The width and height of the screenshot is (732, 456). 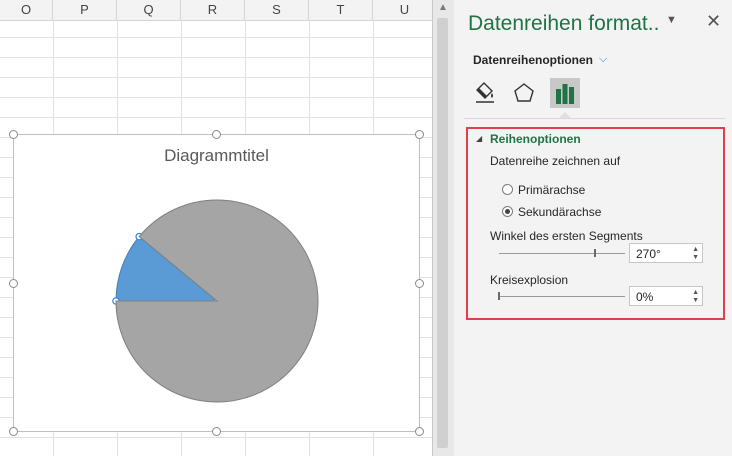 I want to click on resize-handle-left, so click(x=13, y=283).